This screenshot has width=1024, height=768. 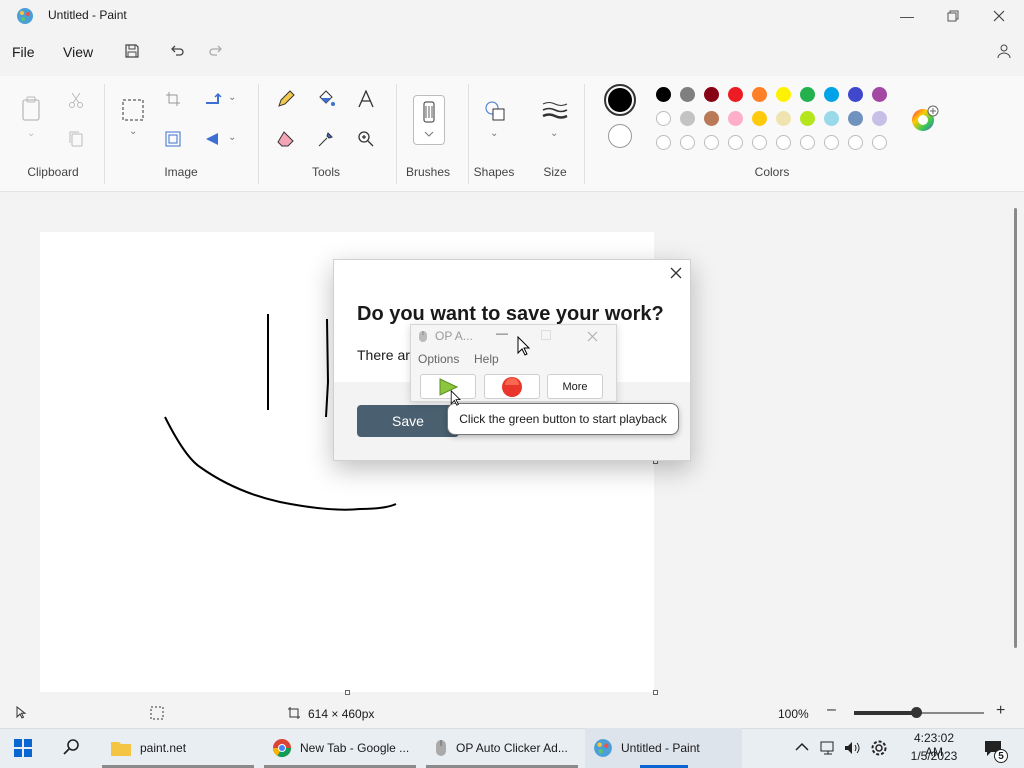 I want to click on rotate-button, so click(x=213, y=99).